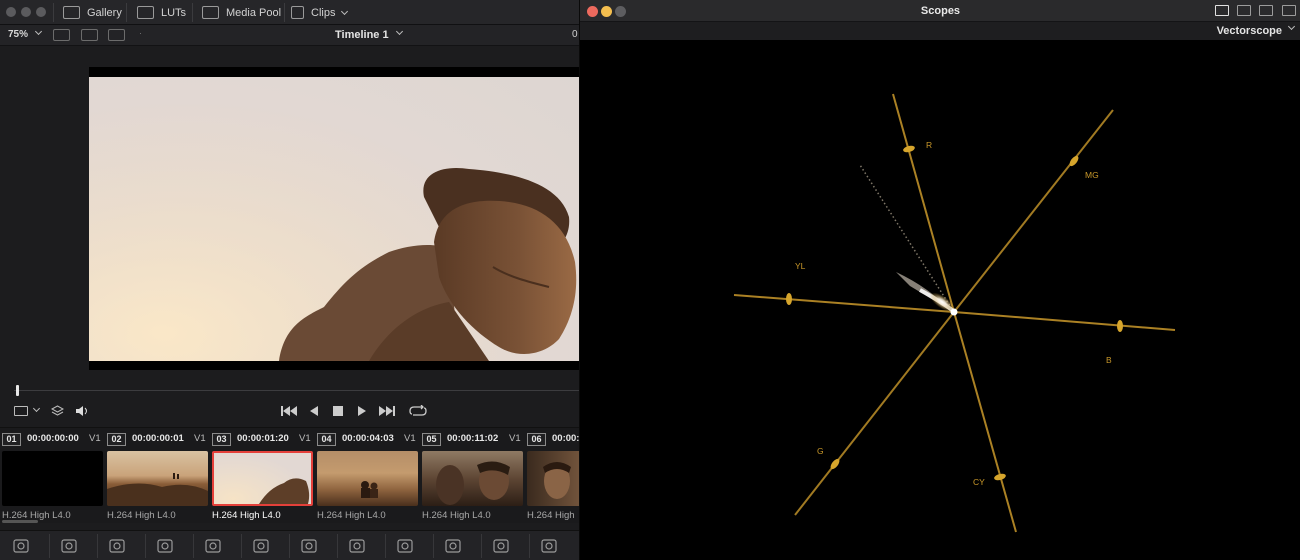 The image size is (1300, 560). I want to click on scopes-titlebar: Scopes, so click(940, 11).